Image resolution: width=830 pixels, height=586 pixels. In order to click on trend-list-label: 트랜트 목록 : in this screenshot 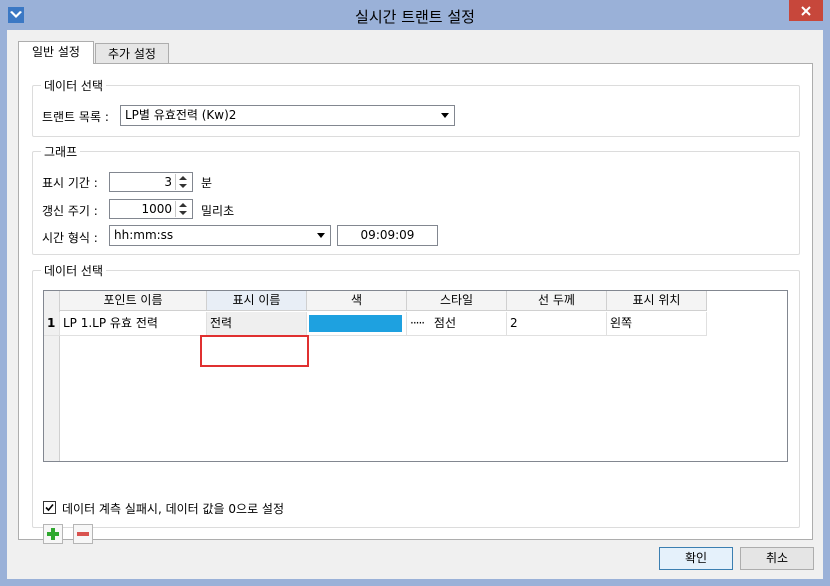, I will do `click(75, 117)`.